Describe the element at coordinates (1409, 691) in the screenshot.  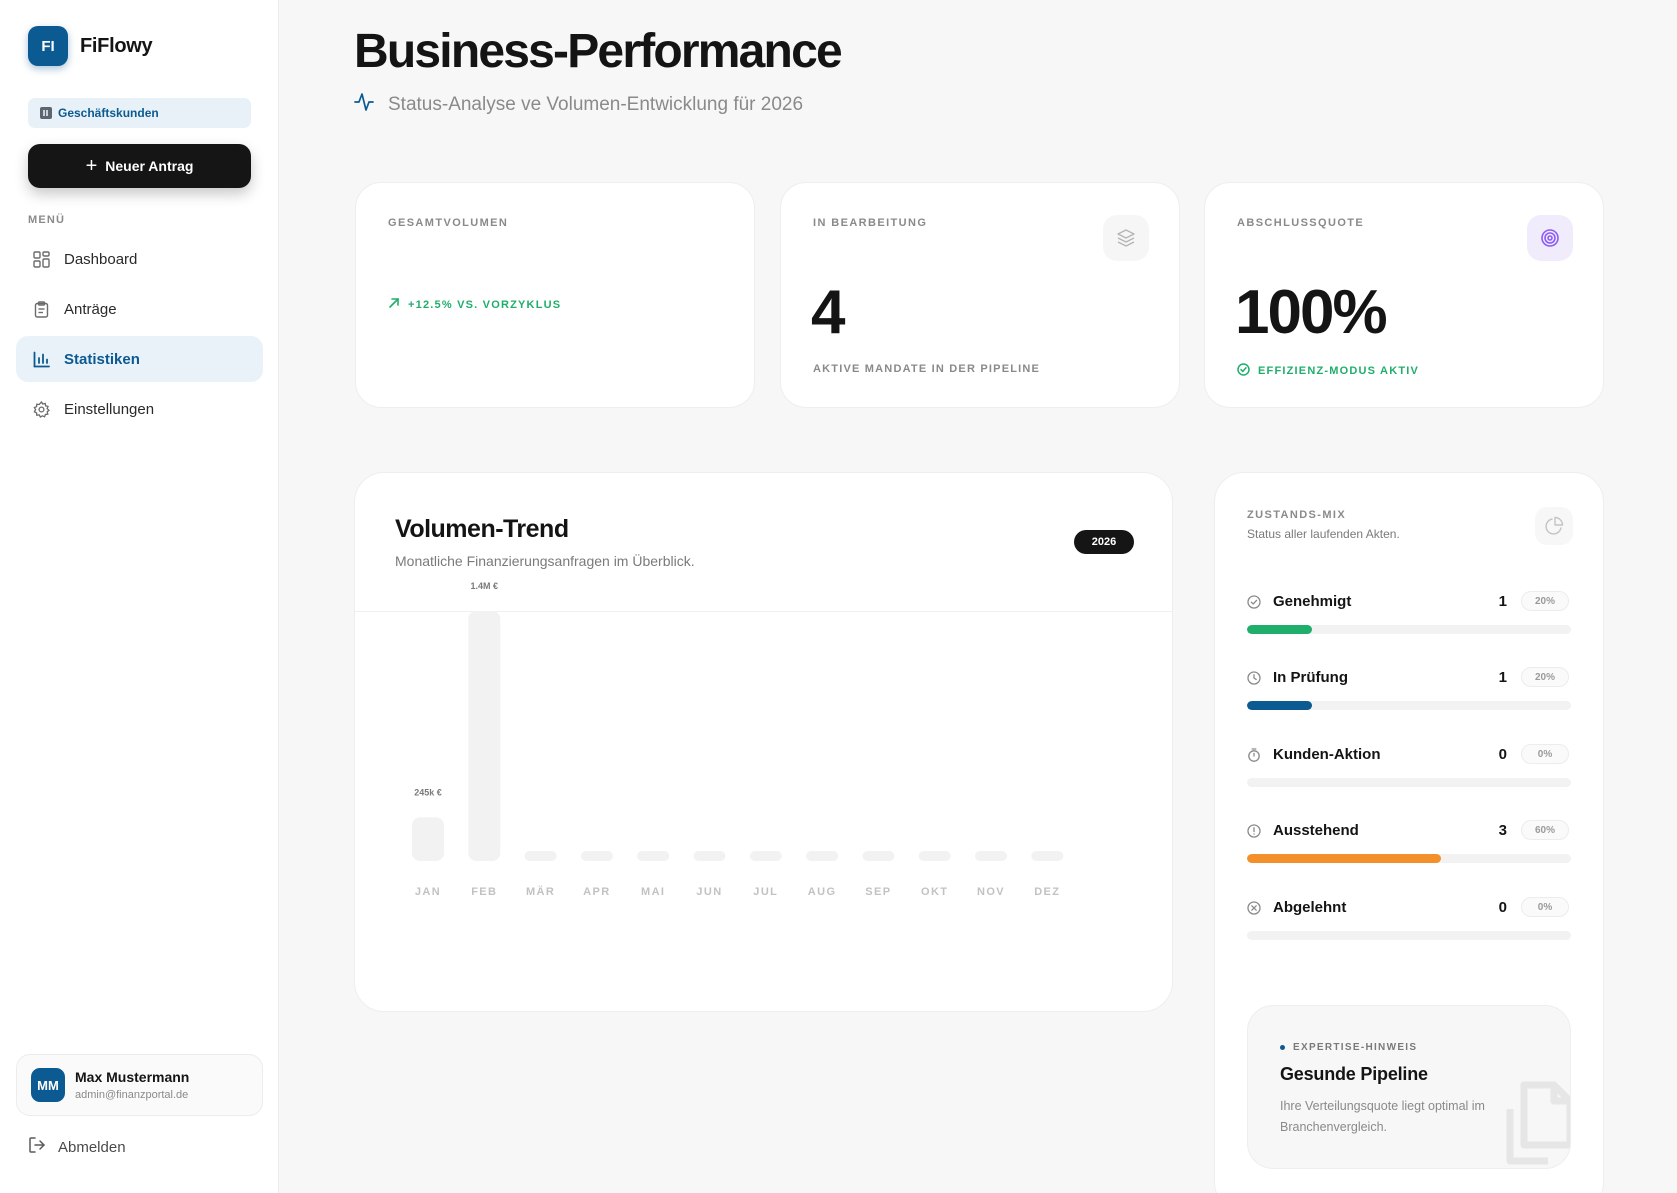
I see `status-row-in-review: In Prüfung 1 20%` at that location.